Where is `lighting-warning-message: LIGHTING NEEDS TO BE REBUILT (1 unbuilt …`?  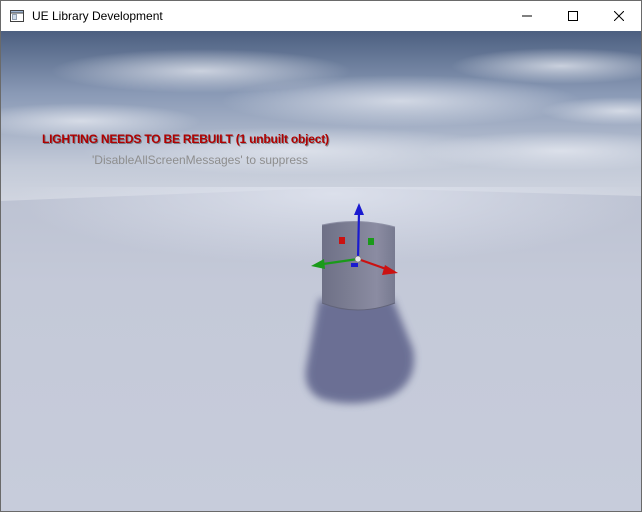 lighting-warning-message: LIGHTING NEEDS TO BE REBUILT (1 unbuilt … is located at coordinates (185, 139).